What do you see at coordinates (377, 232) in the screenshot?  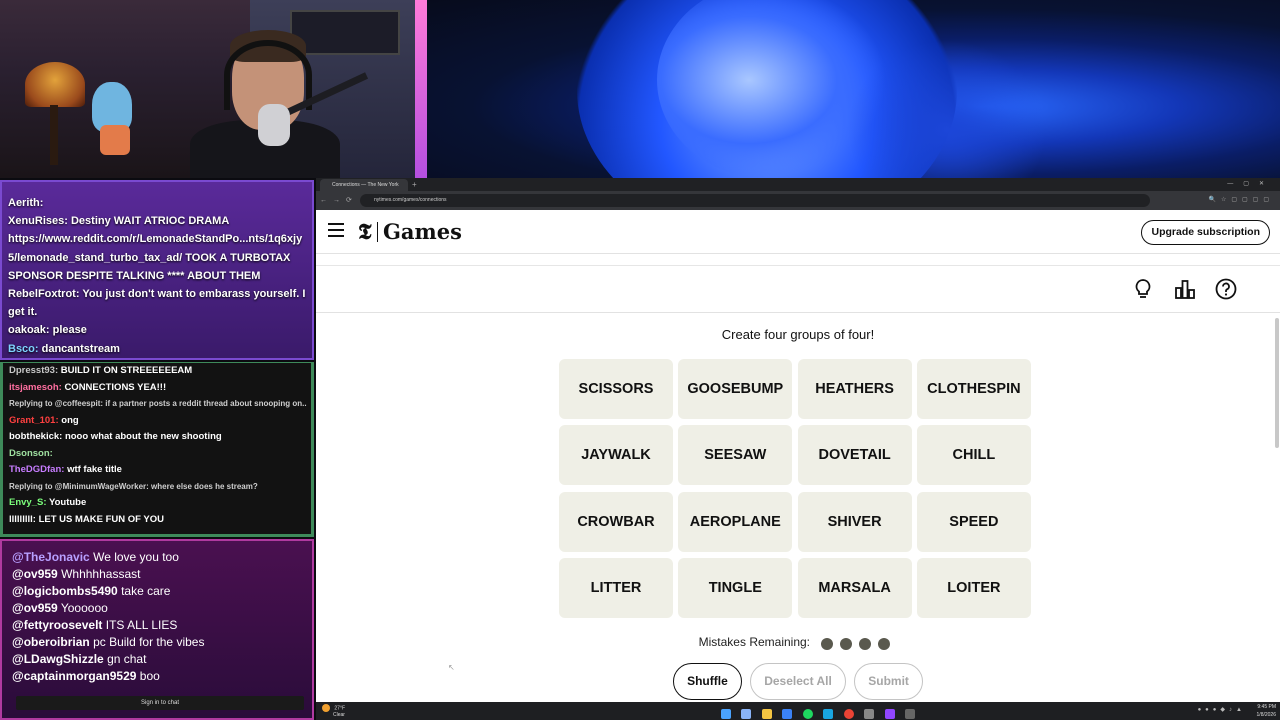 I see `logo-divider` at bounding box center [377, 232].